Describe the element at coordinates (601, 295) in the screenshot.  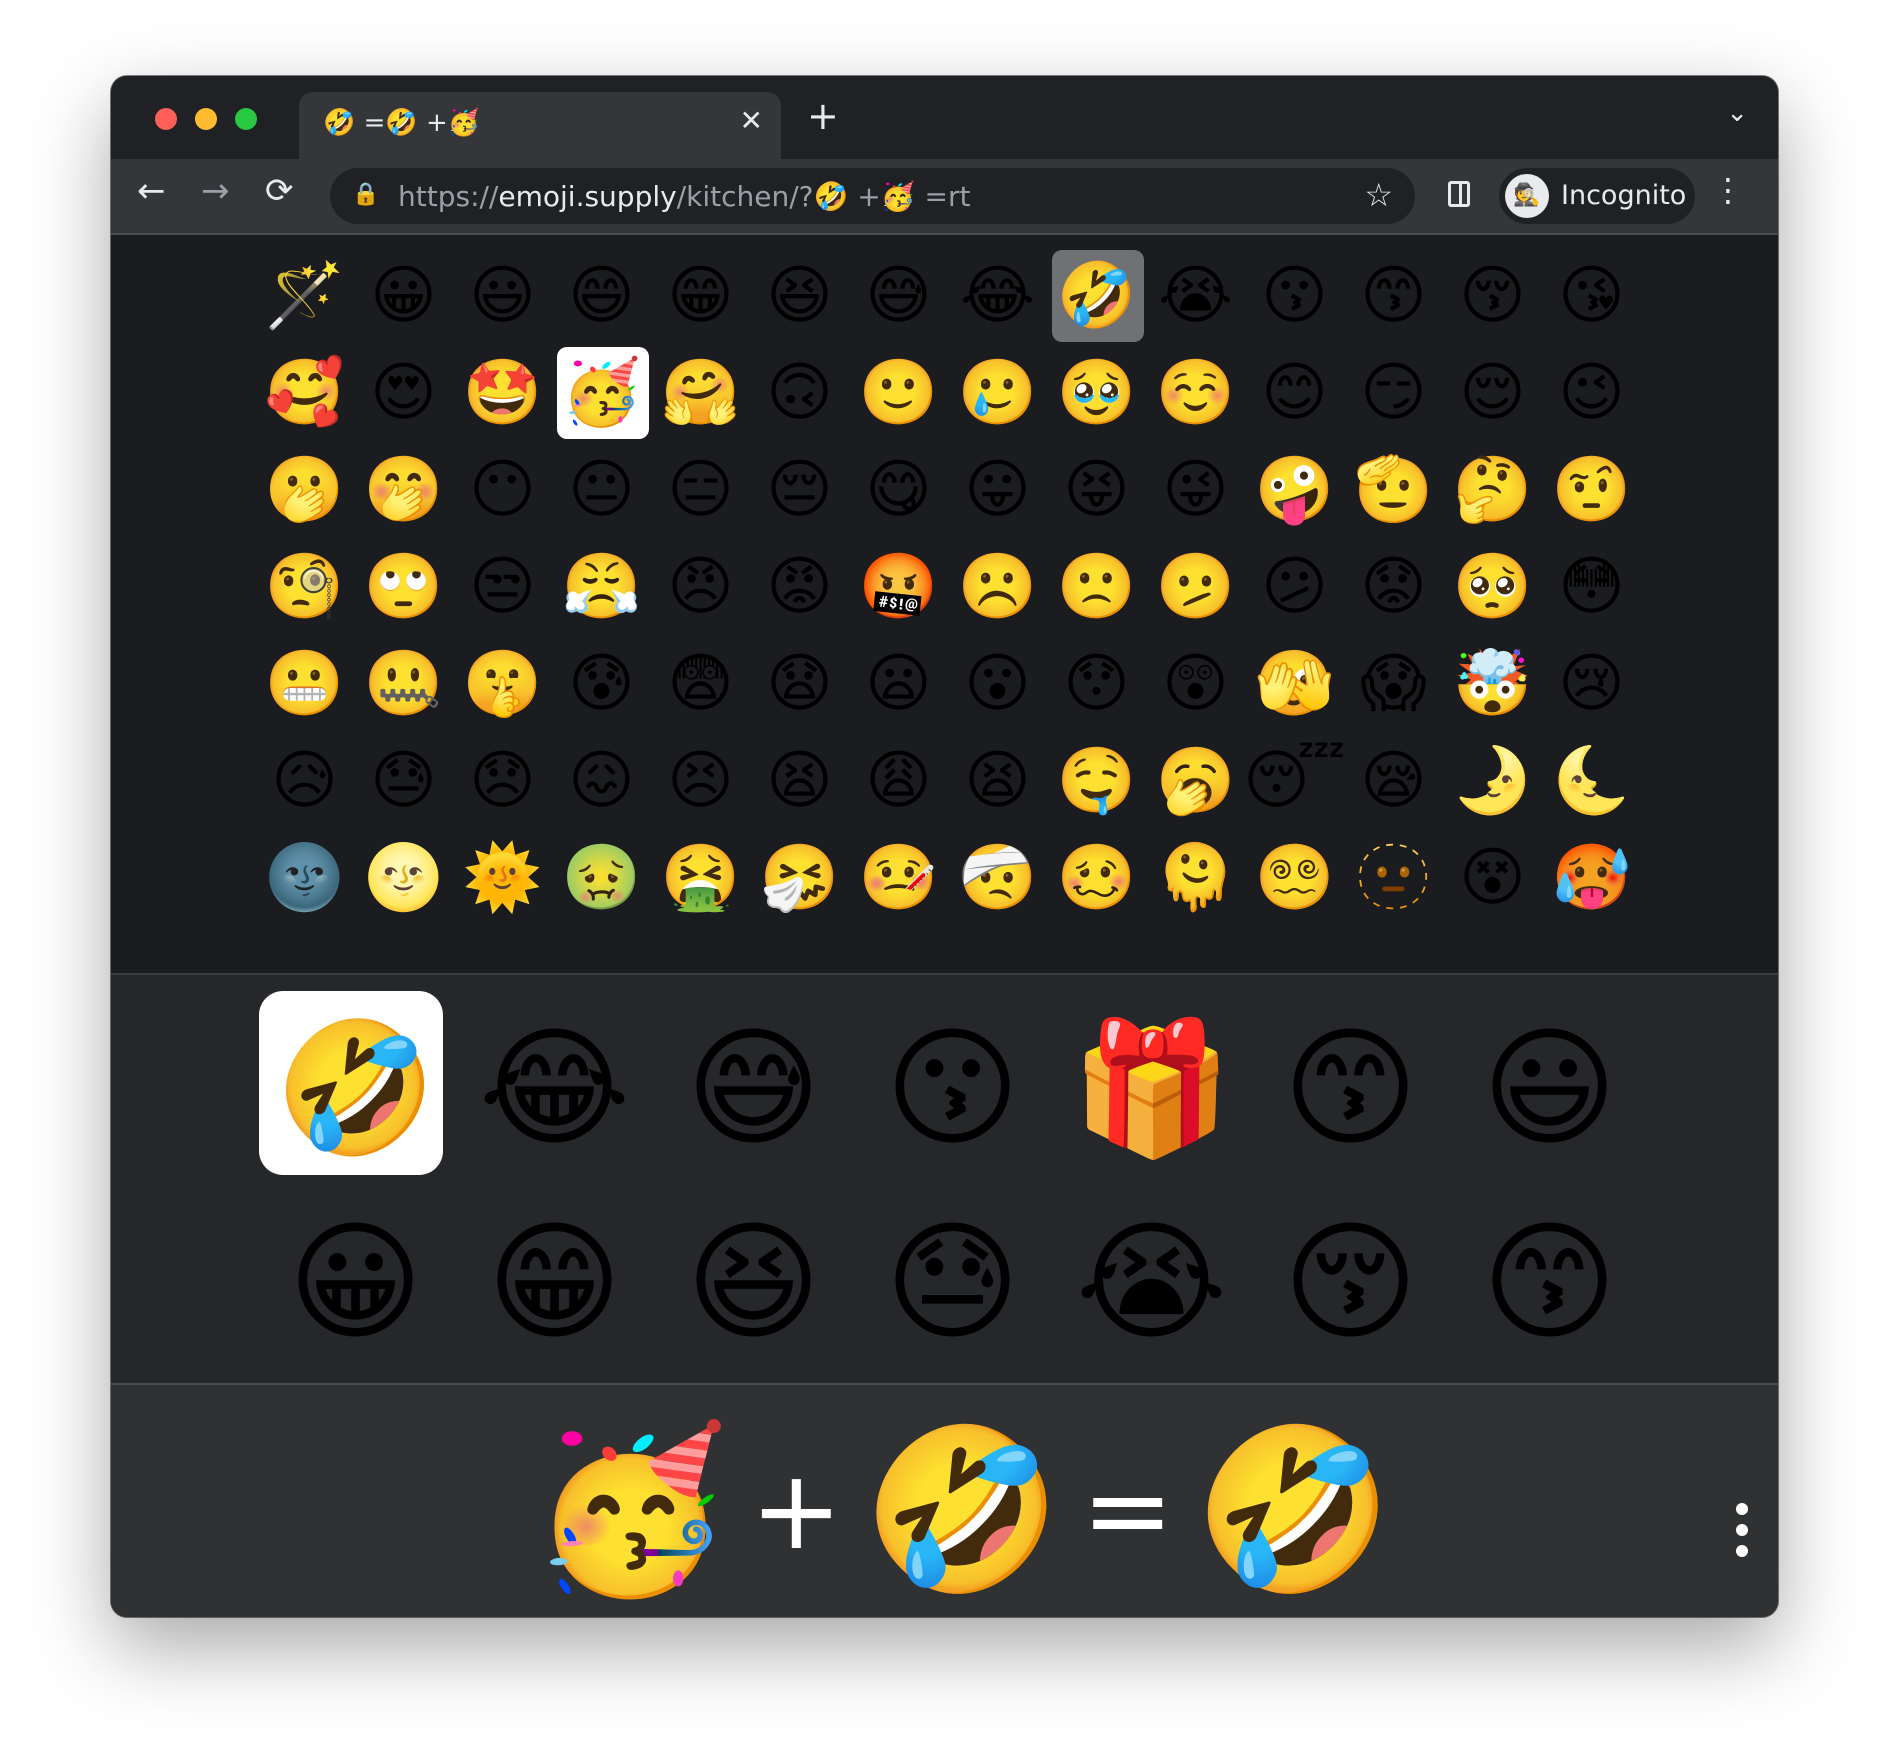
I see `emoji-cell: 😄` at that location.